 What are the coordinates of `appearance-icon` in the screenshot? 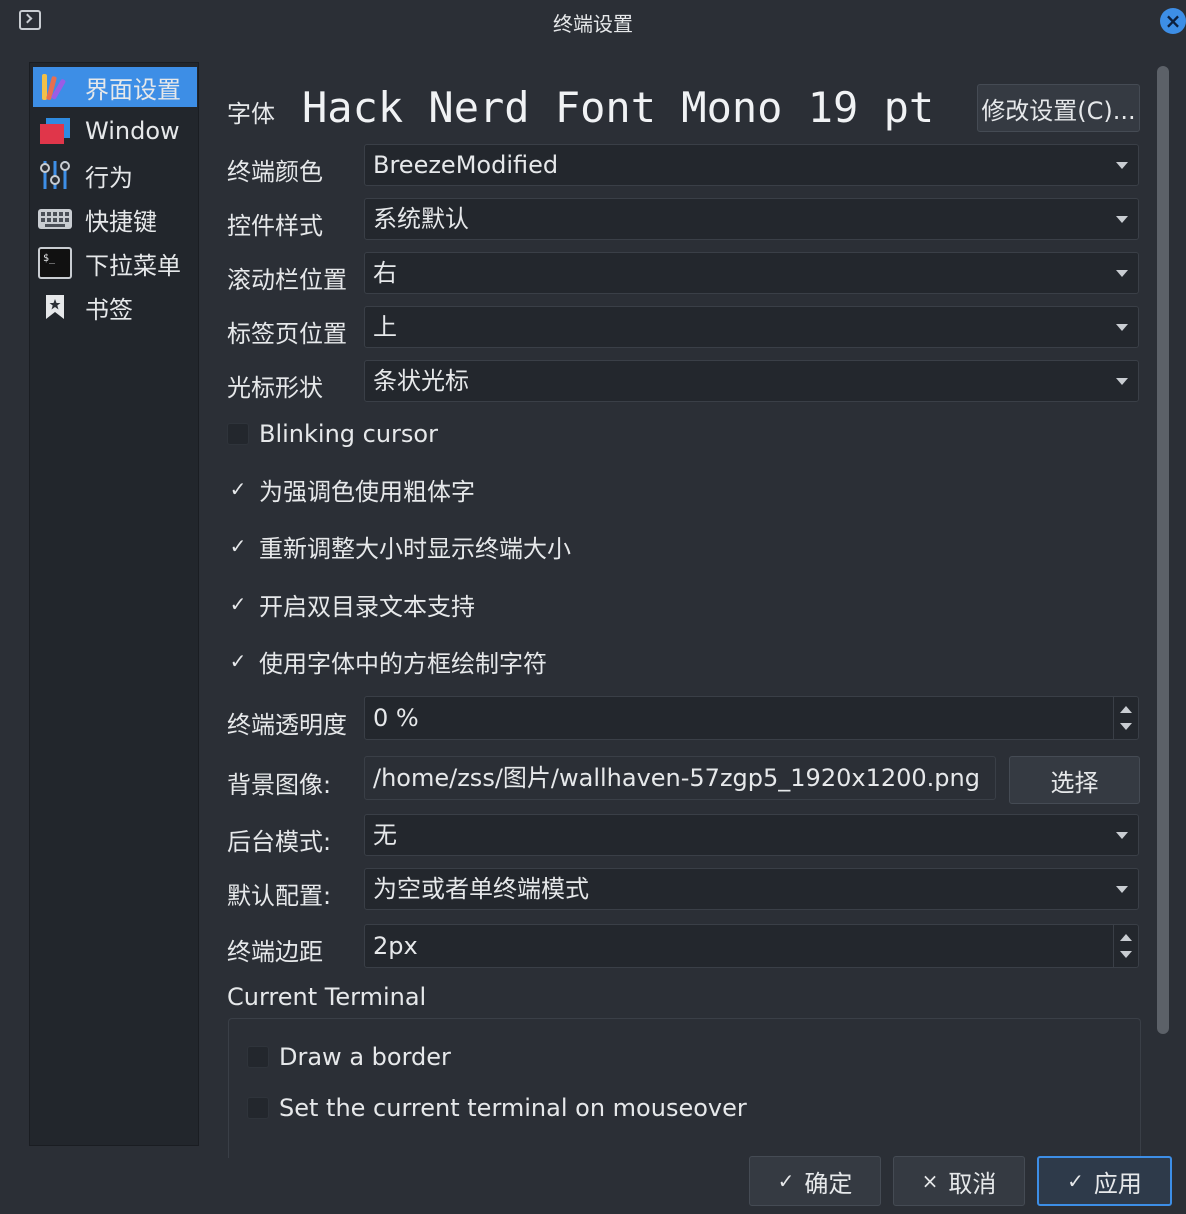 It's located at (55, 87).